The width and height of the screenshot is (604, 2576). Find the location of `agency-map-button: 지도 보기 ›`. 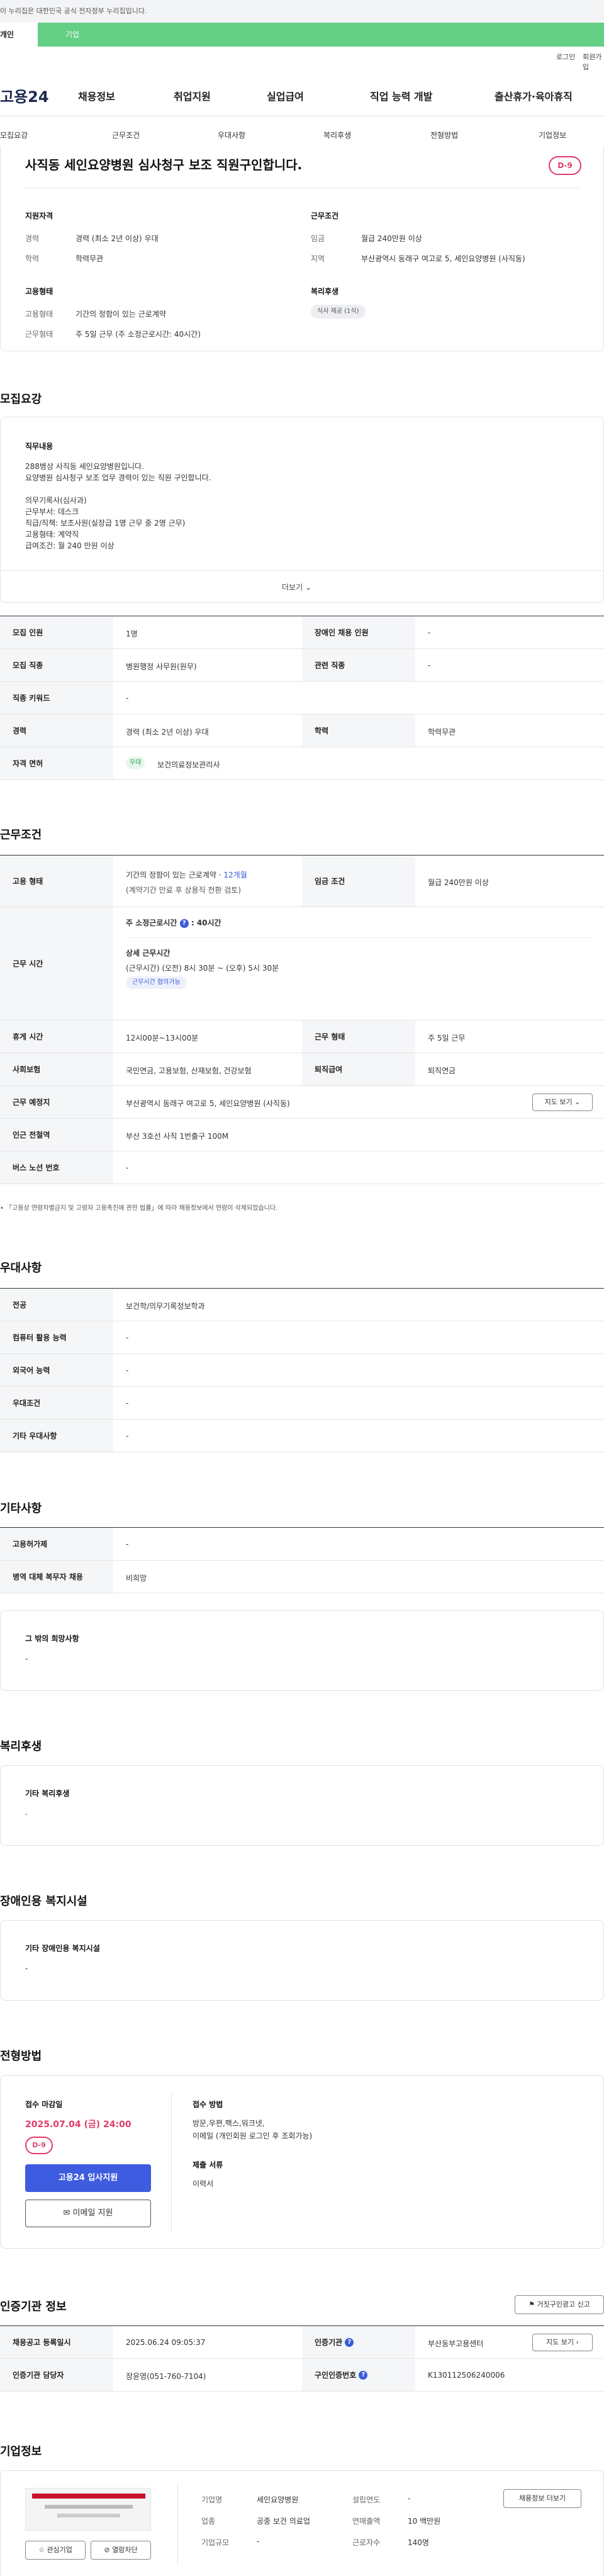

agency-map-button: 지도 보기 › is located at coordinates (562, 2342).